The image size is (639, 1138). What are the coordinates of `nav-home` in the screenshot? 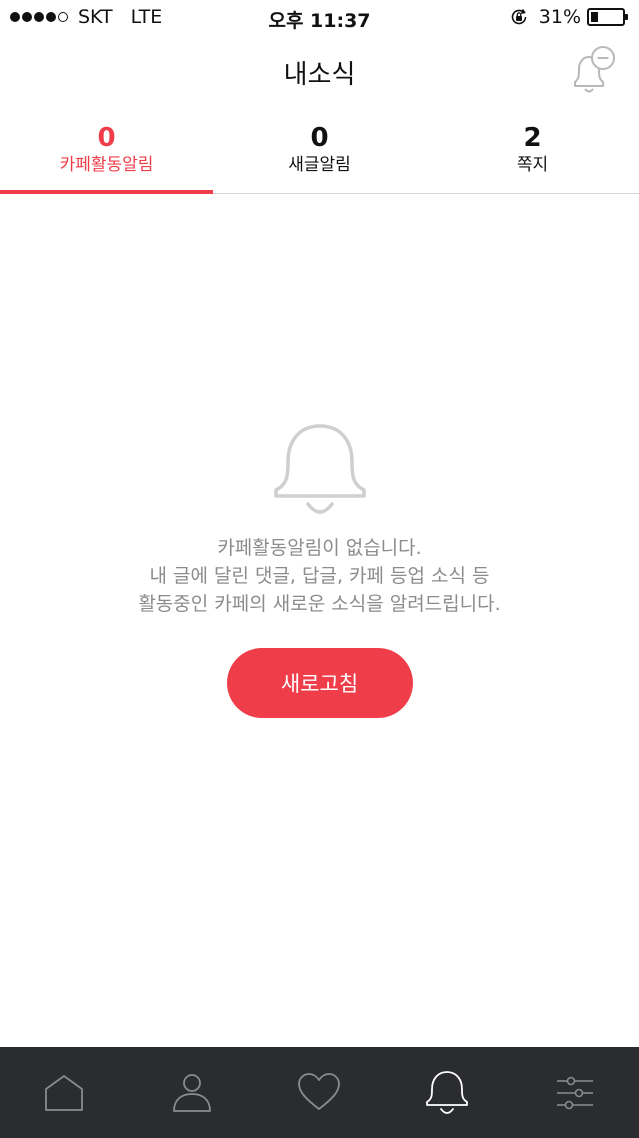 It's located at (64, 1092).